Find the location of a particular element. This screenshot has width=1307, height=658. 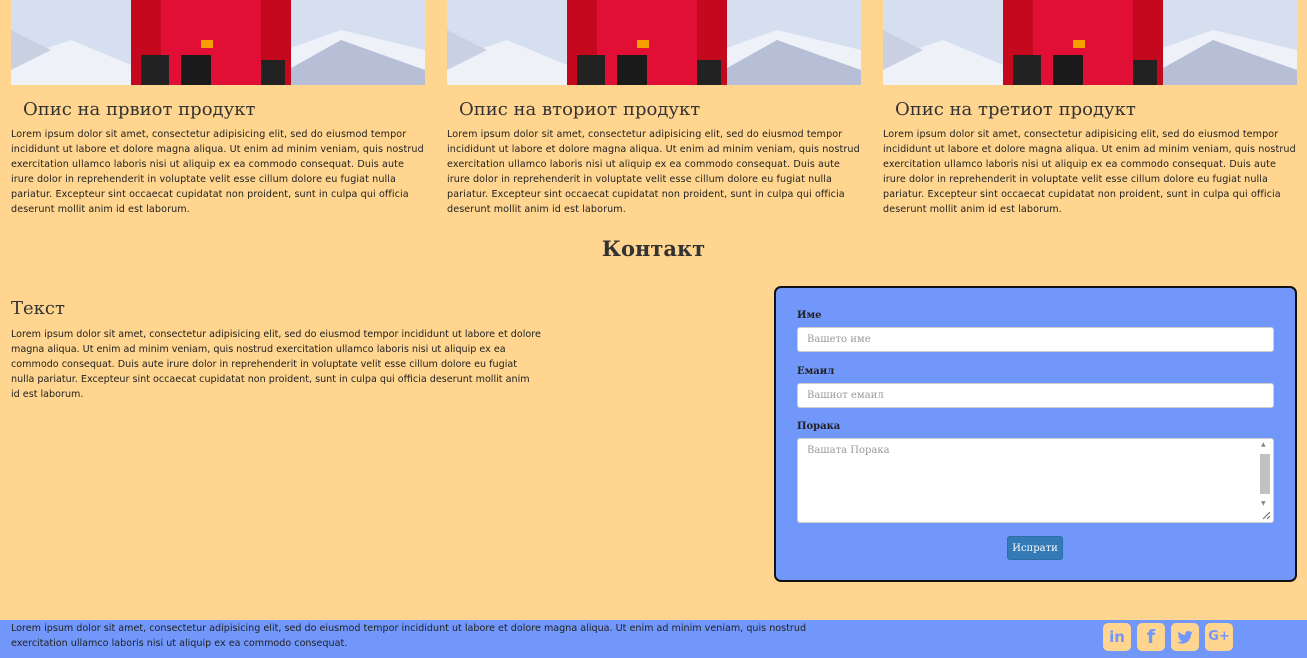

resize-handle-icon is located at coordinates (1266, 515).